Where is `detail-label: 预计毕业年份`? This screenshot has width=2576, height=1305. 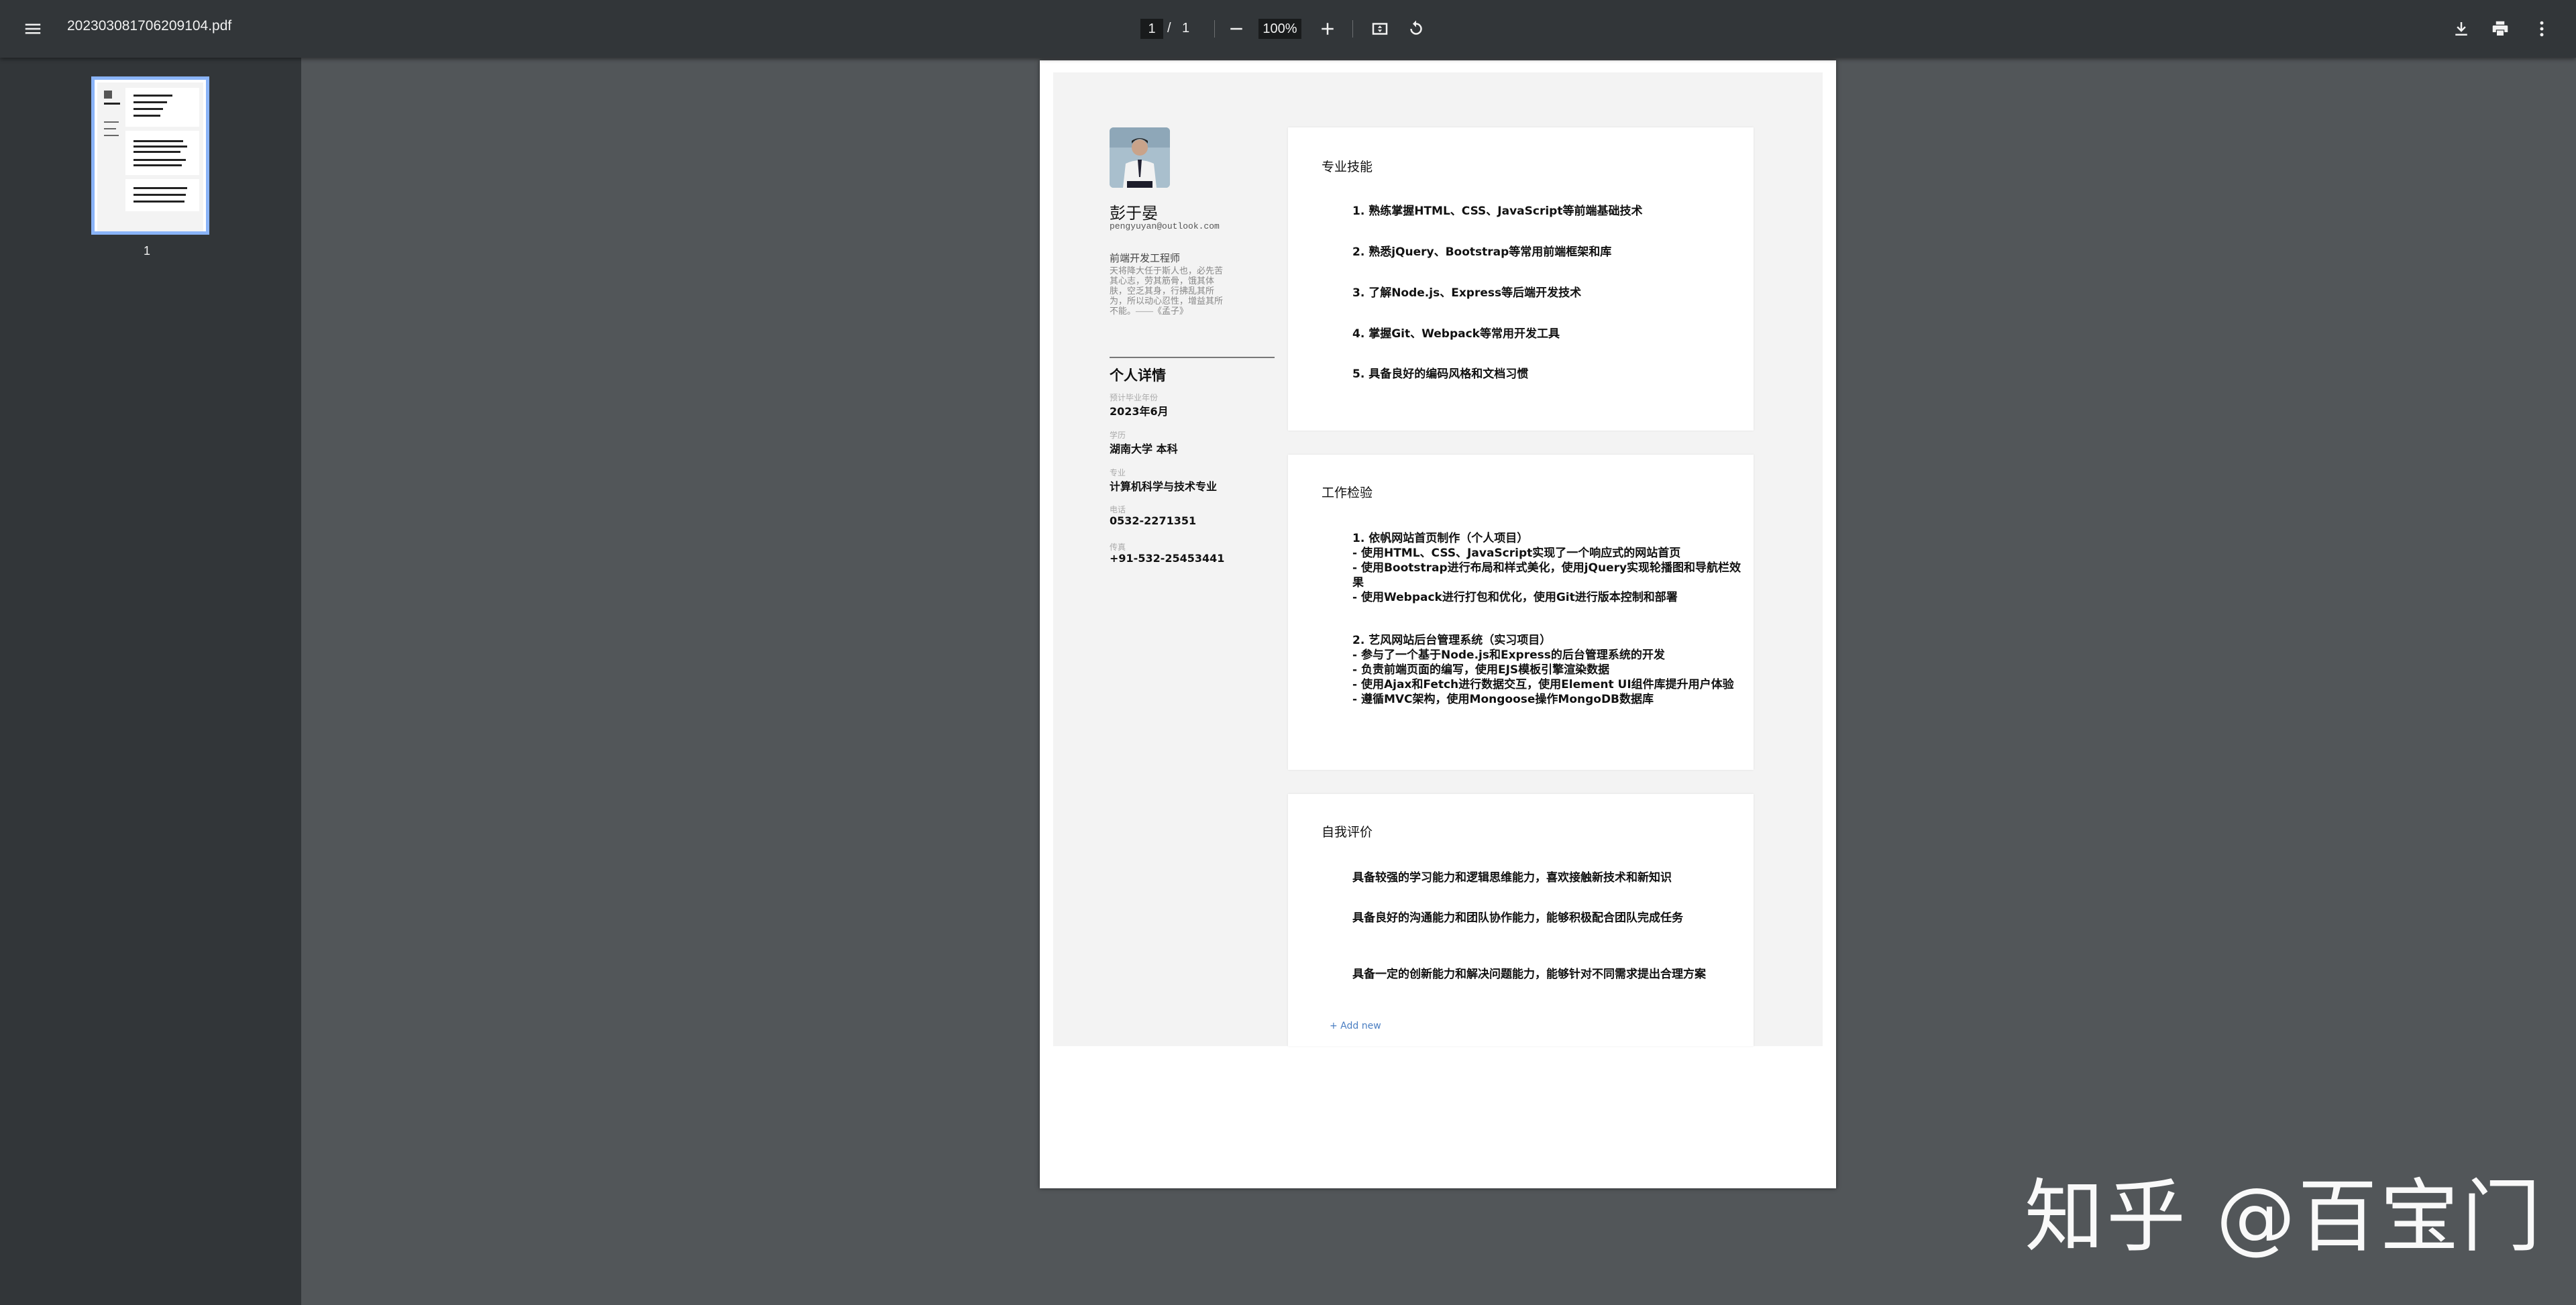
detail-label: 预计毕业年份 is located at coordinates (1134, 398).